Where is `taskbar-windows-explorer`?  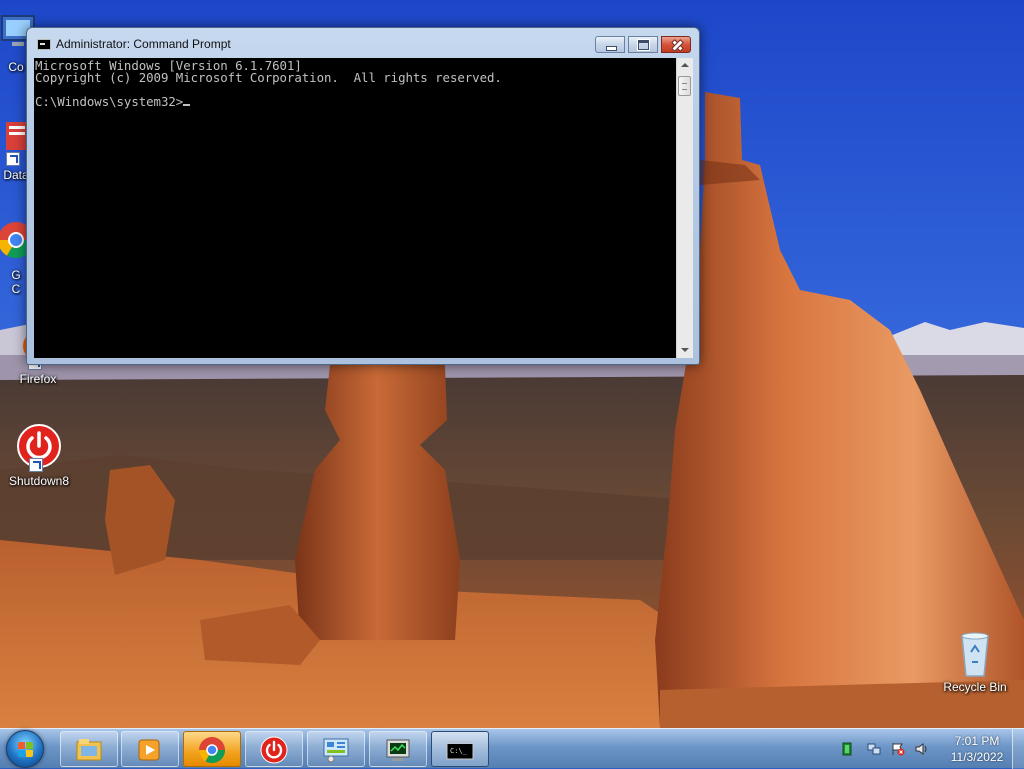
taskbar-windows-explorer is located at coordinates (89, 749).